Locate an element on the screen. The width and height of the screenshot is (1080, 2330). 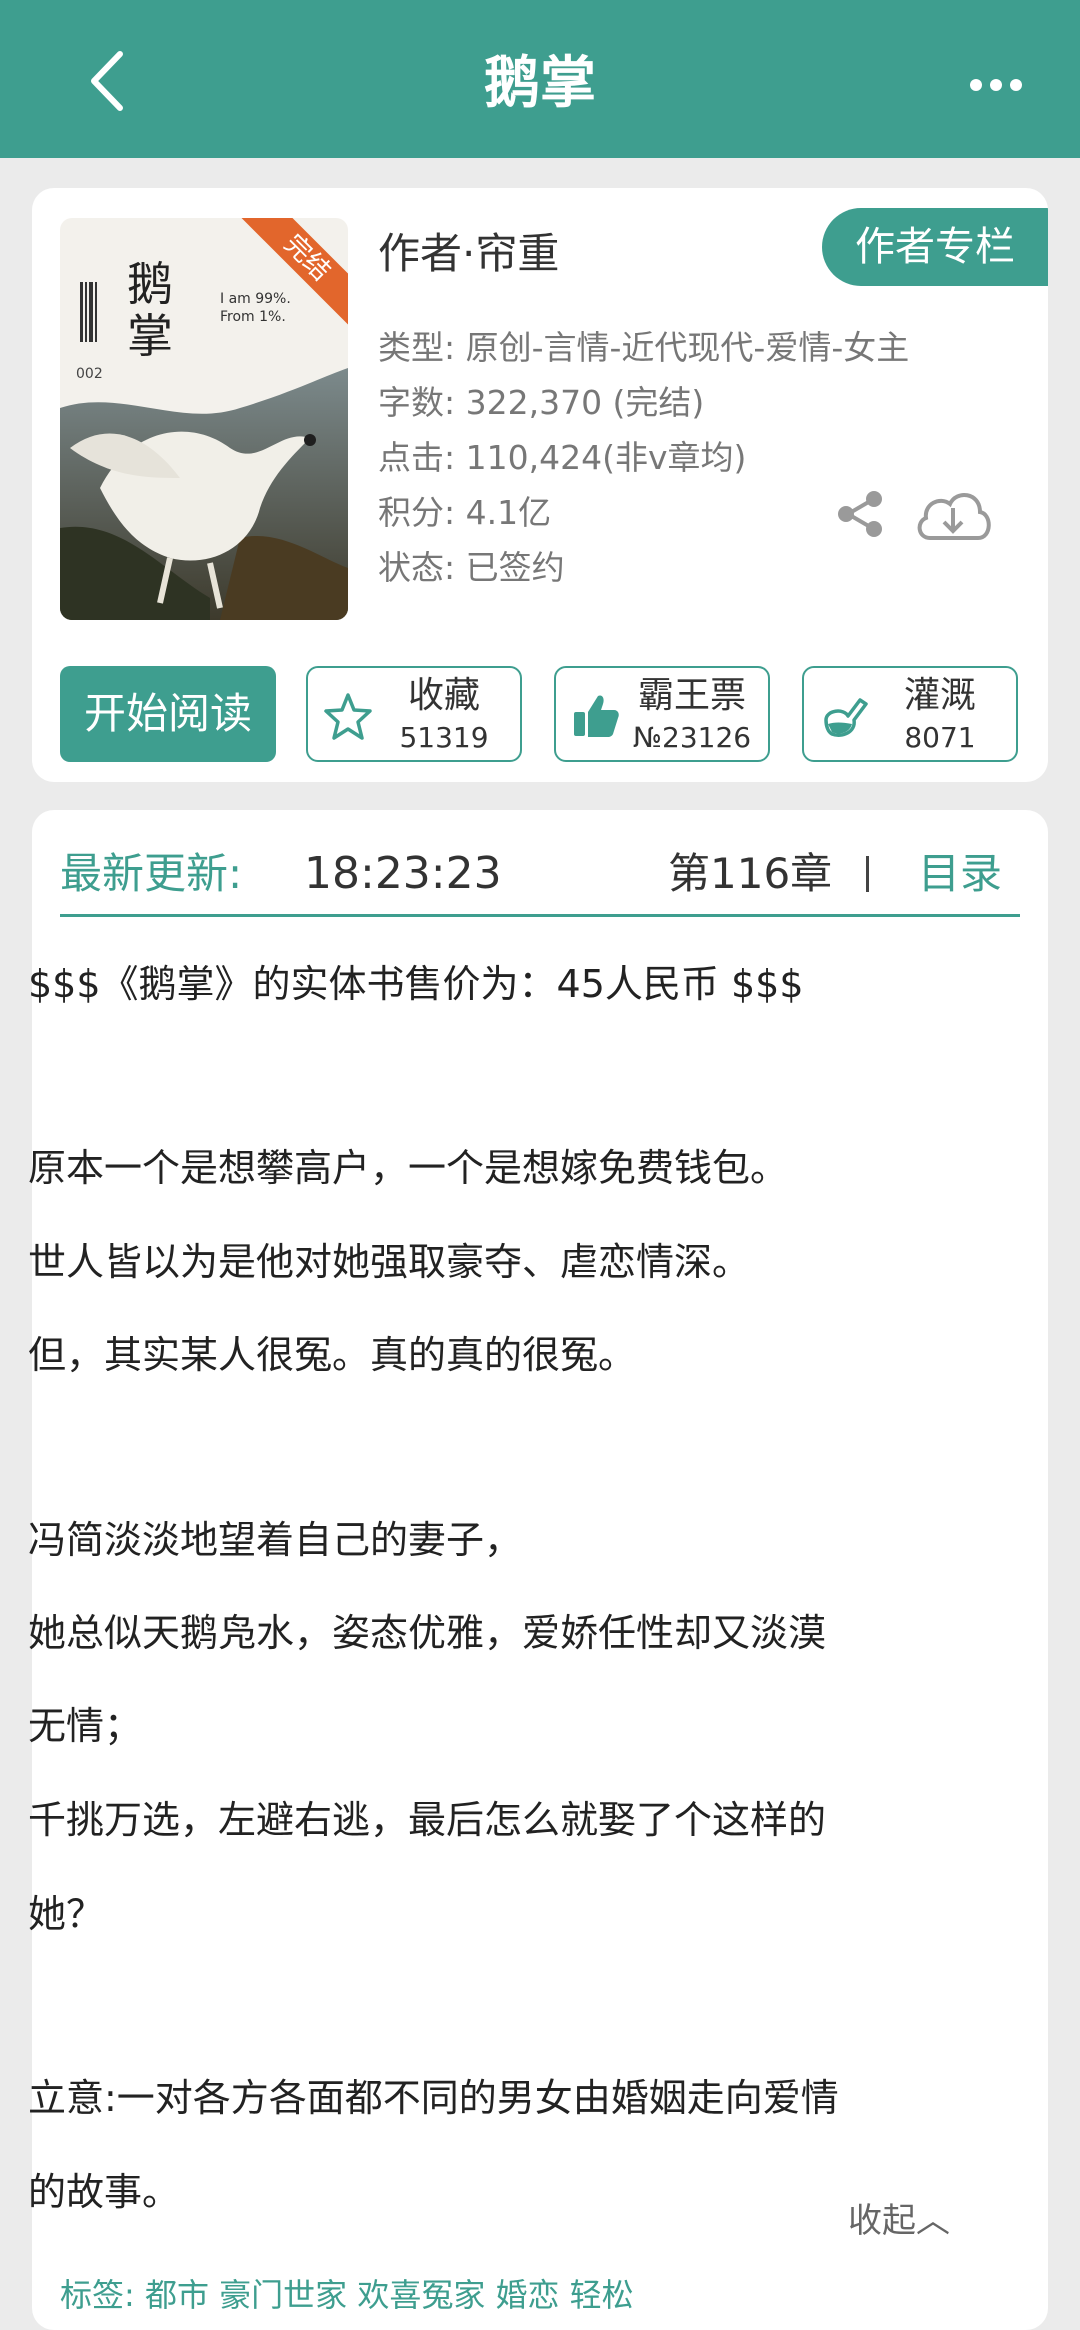
cover-title-line: 鹅 is located at coordinates (150, 284).